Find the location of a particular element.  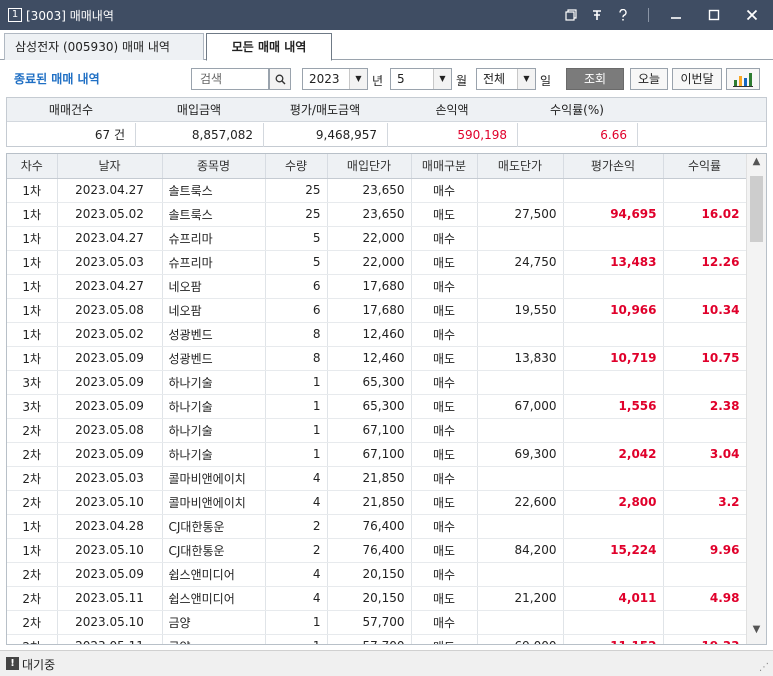

scroll-down-icon: ▼ is located at coordinates (756, 632).